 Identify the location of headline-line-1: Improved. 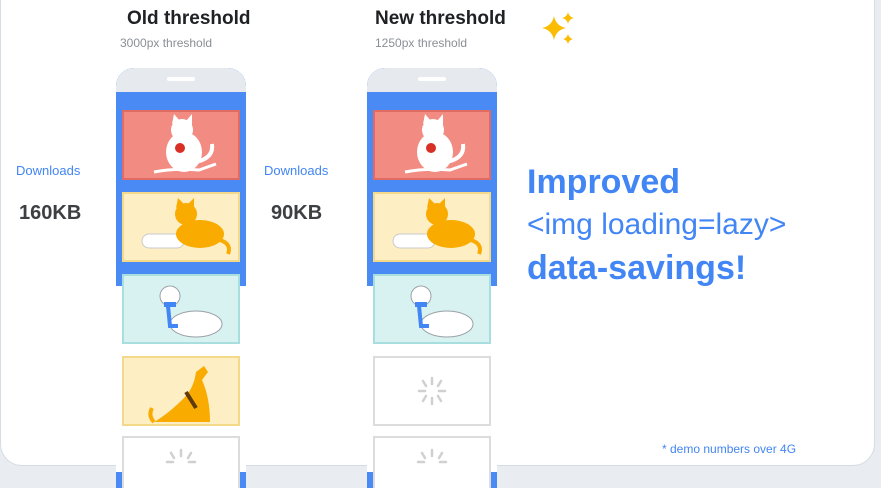
(604, 182).